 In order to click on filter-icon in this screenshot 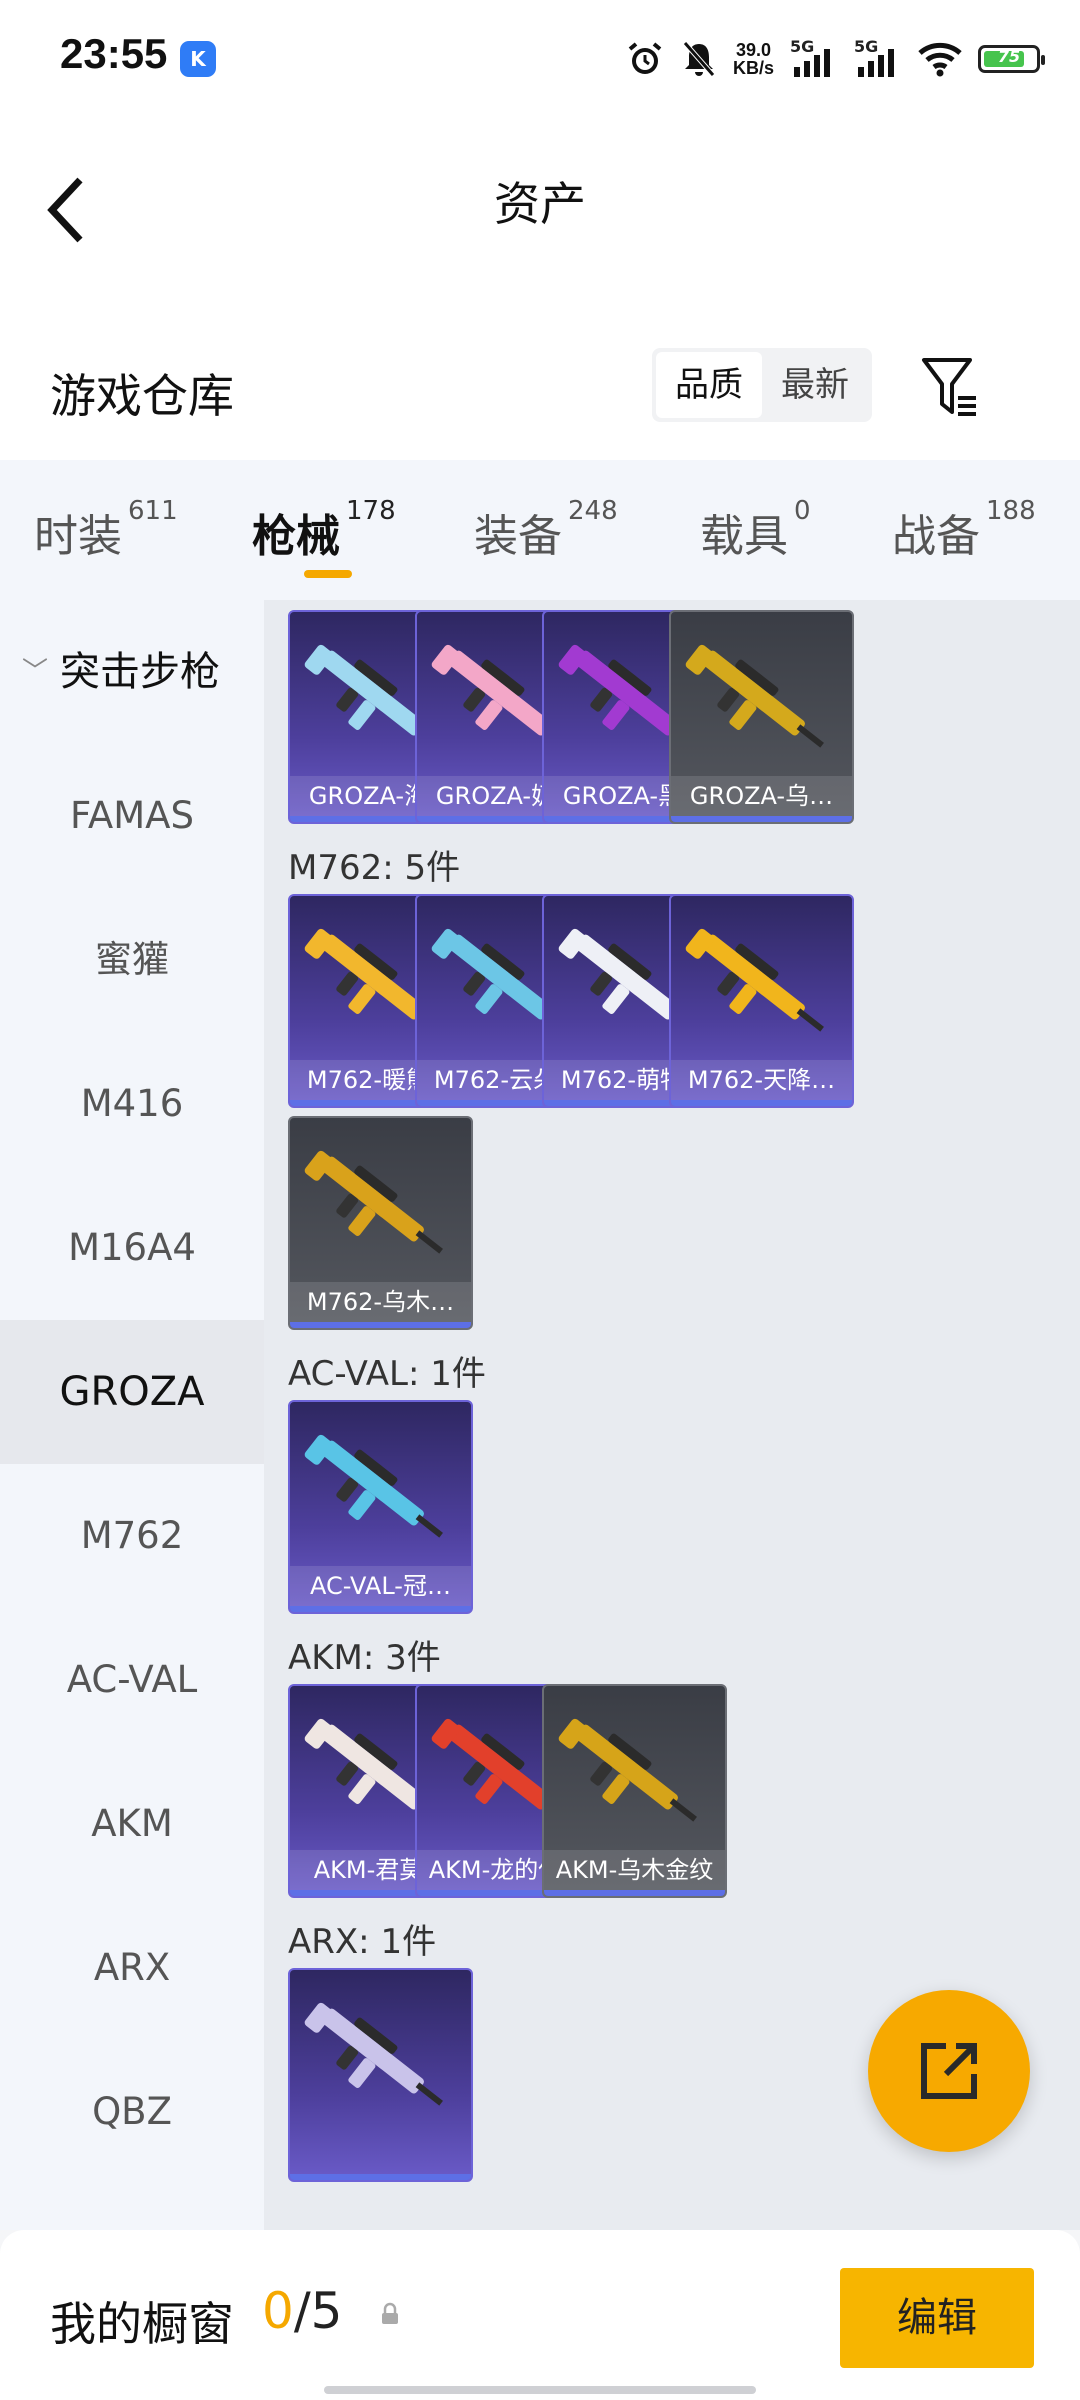, I will do `click(950, 387)`.